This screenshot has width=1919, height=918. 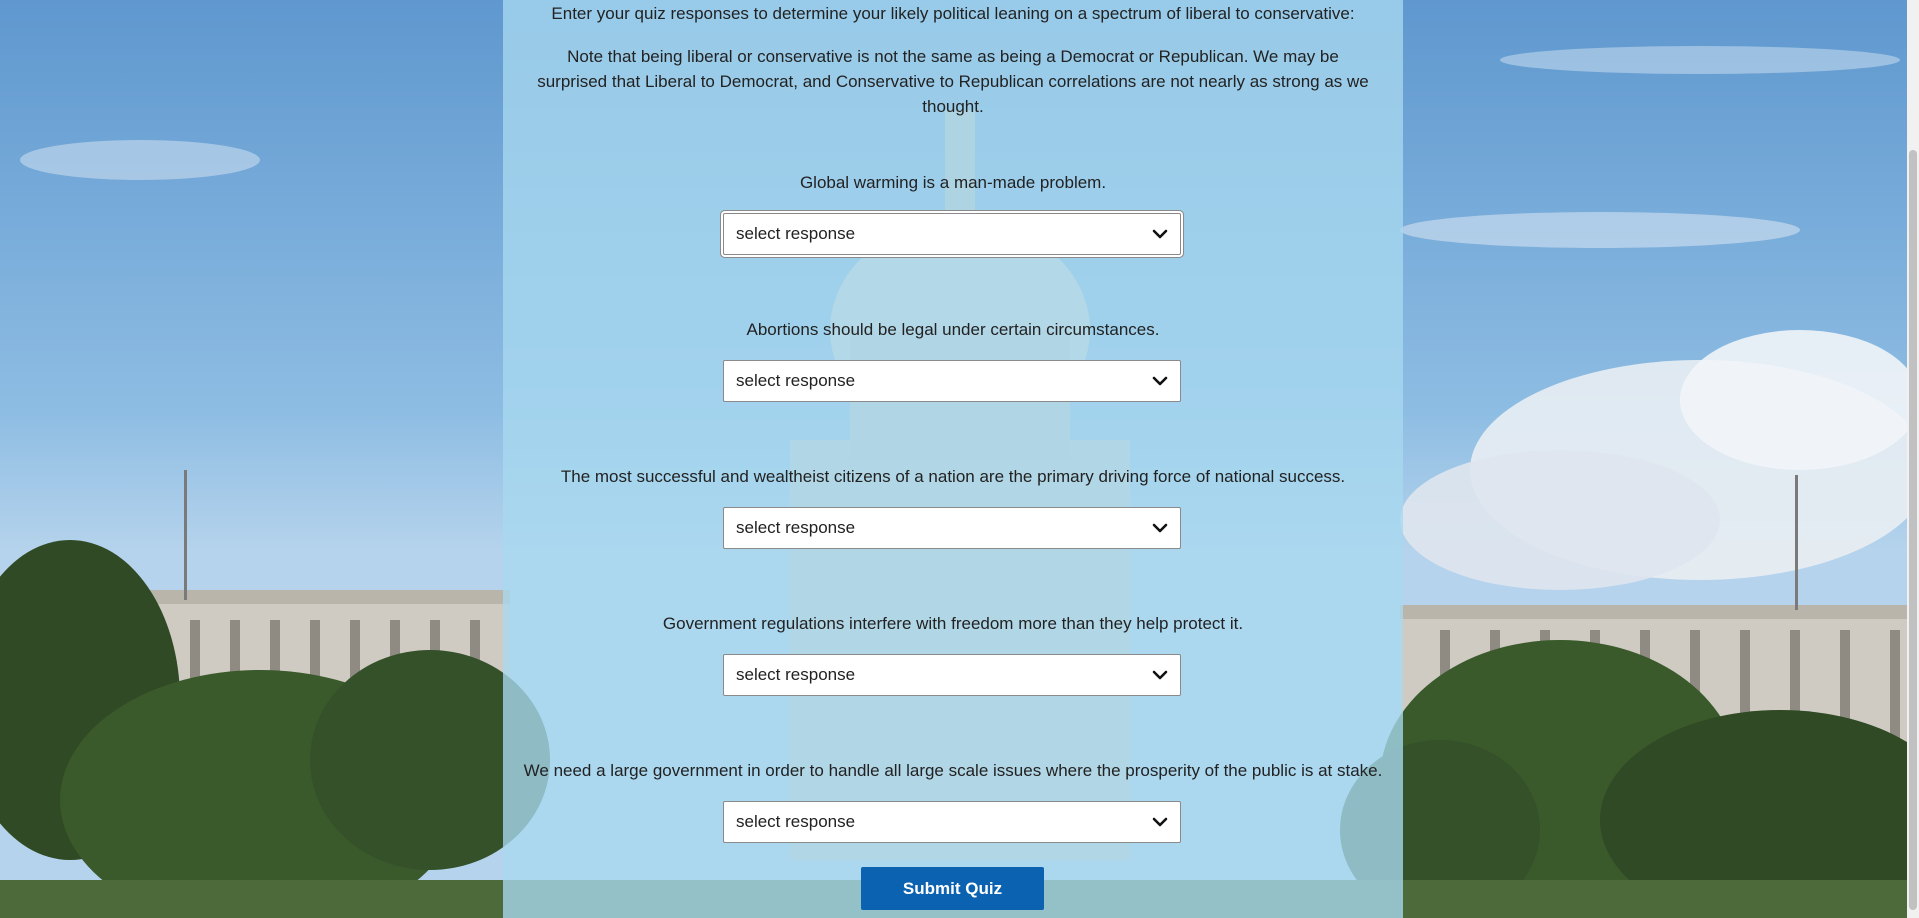 I want to click on question-2-select: select response, so click(x=952, y=381).